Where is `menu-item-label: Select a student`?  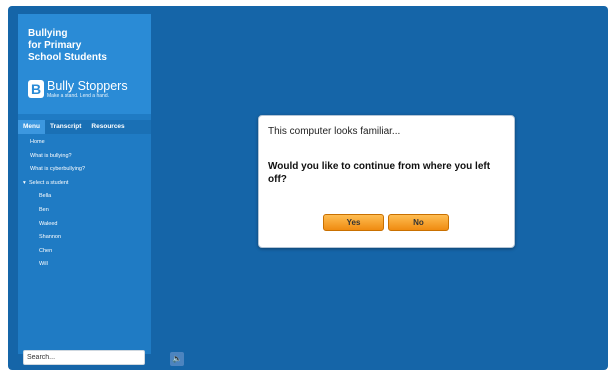
menu-item-label: Select a student is located at coordinates (49, 182).